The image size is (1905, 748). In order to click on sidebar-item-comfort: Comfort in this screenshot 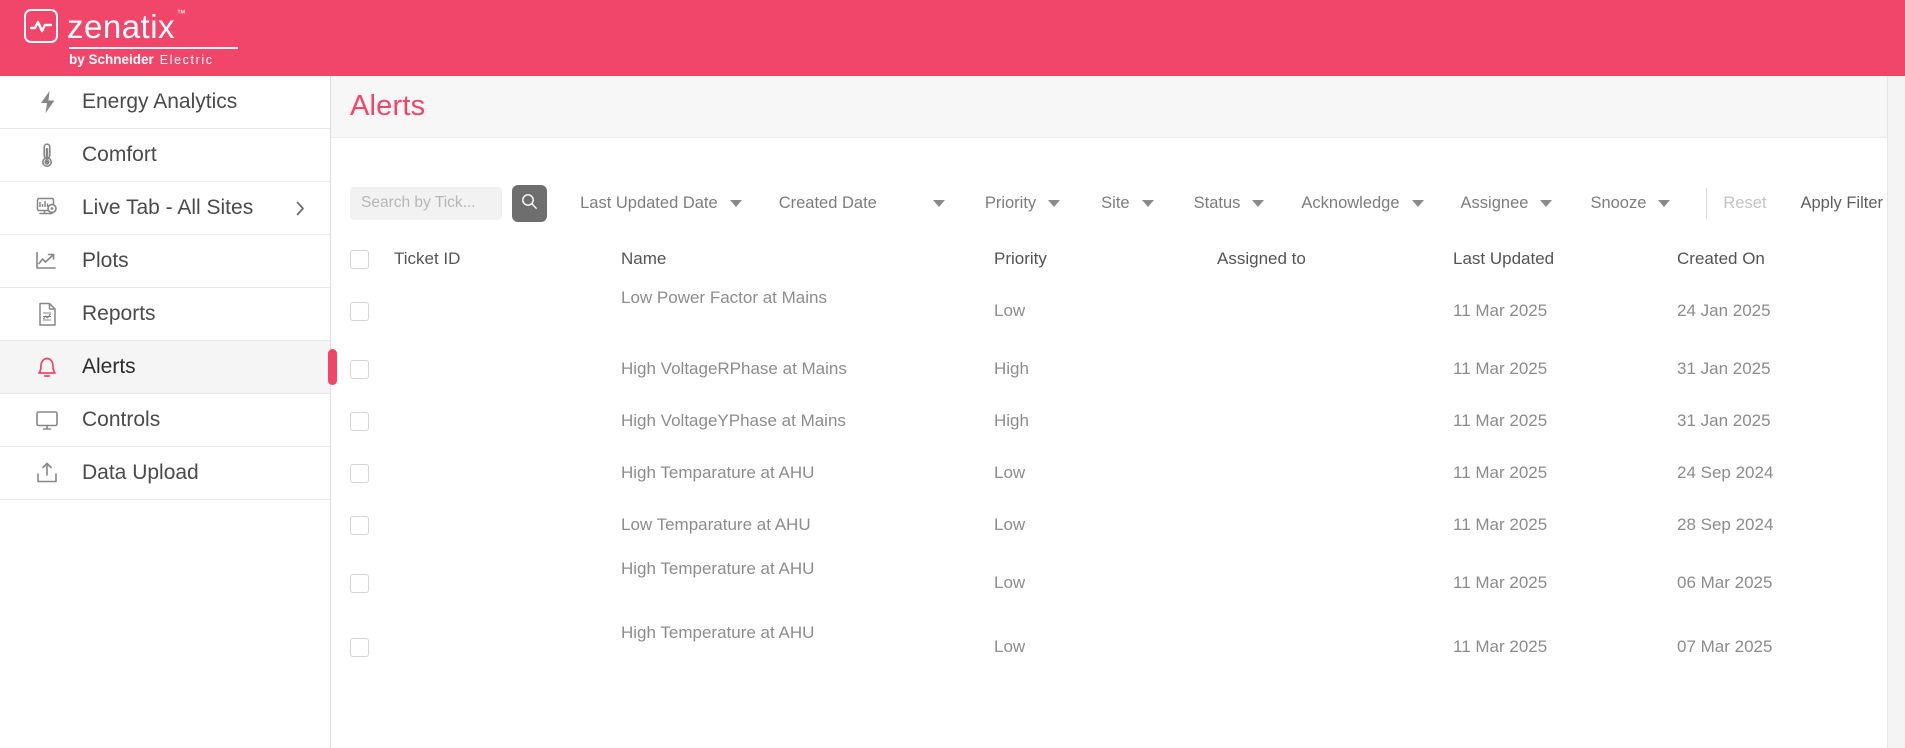, I will do `click(165, 155)`.